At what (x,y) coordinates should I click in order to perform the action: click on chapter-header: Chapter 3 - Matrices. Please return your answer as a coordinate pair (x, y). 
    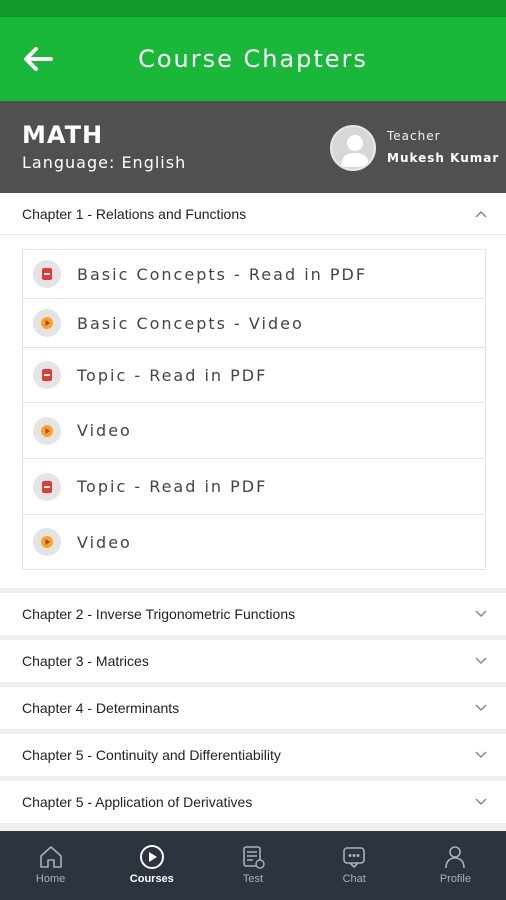
    Looking at the image, I should click on (253, 661).